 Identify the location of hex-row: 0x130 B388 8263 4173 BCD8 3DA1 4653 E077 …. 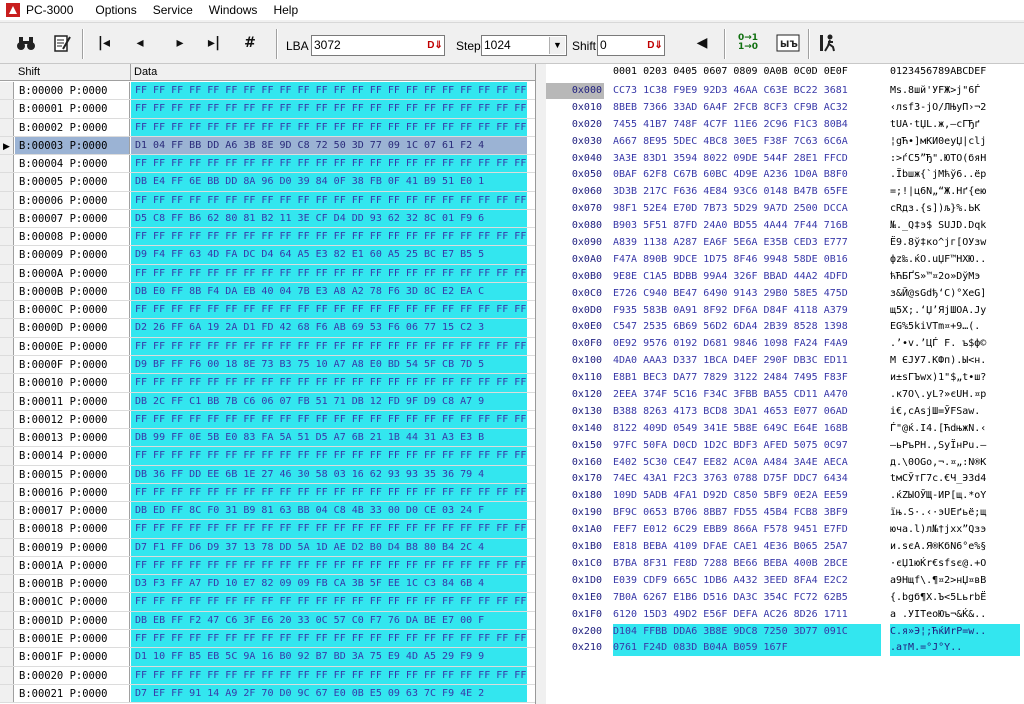
(785, 412).